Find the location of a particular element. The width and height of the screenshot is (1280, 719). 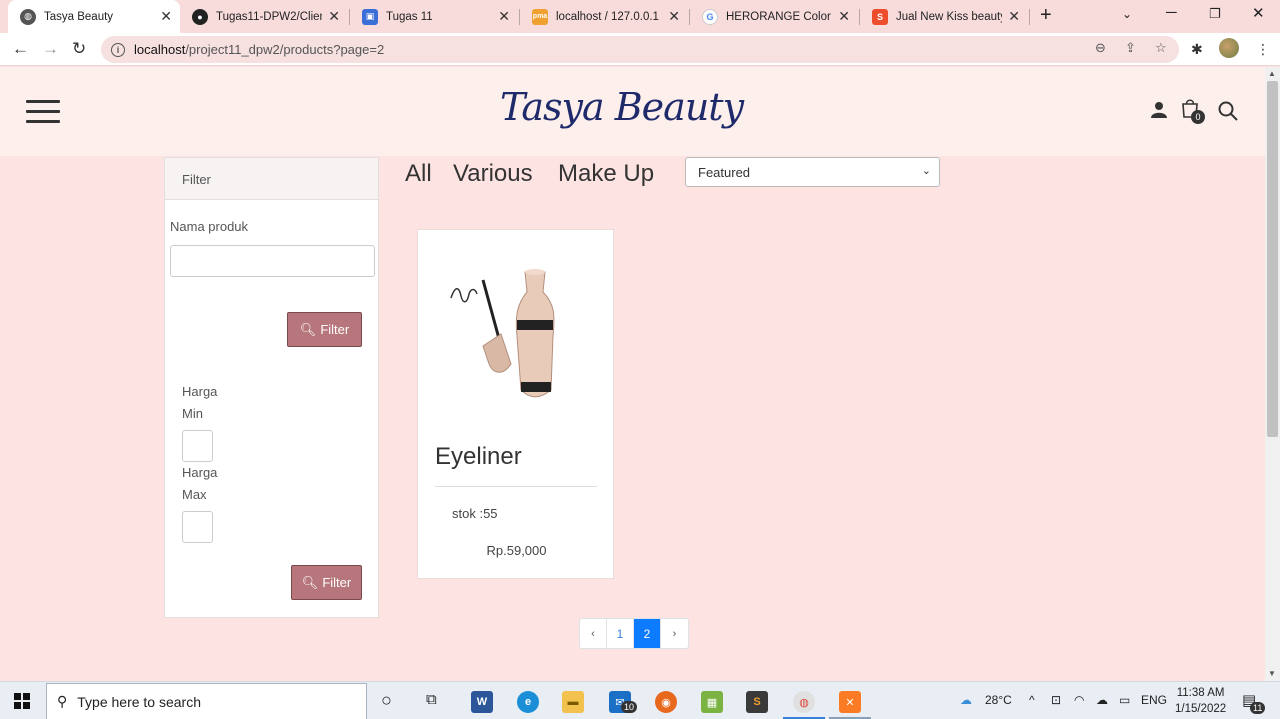

pagination-prev: ‹ is located at coordinates (593, 633).